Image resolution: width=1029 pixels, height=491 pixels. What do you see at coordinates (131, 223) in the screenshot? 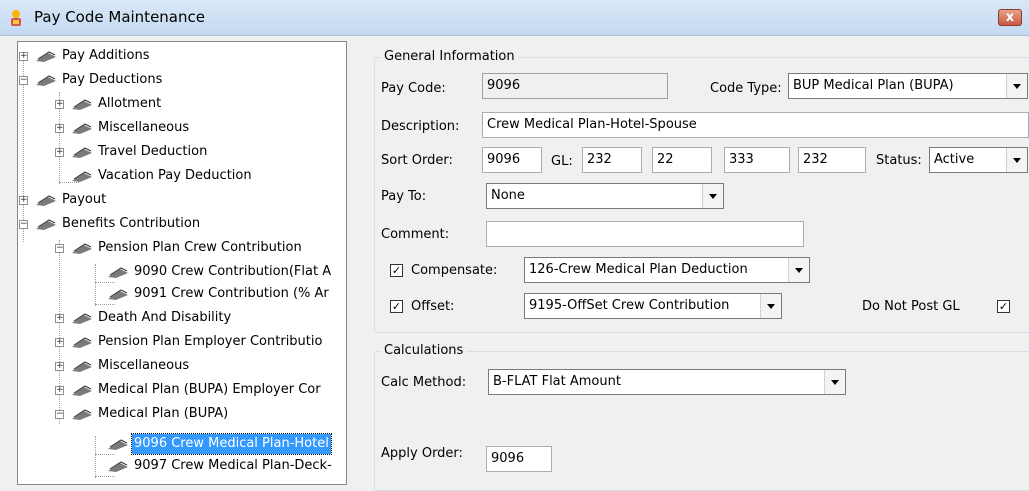
I see `tree-node-label: Benefits Contribution` at bounding box center [131, 223].